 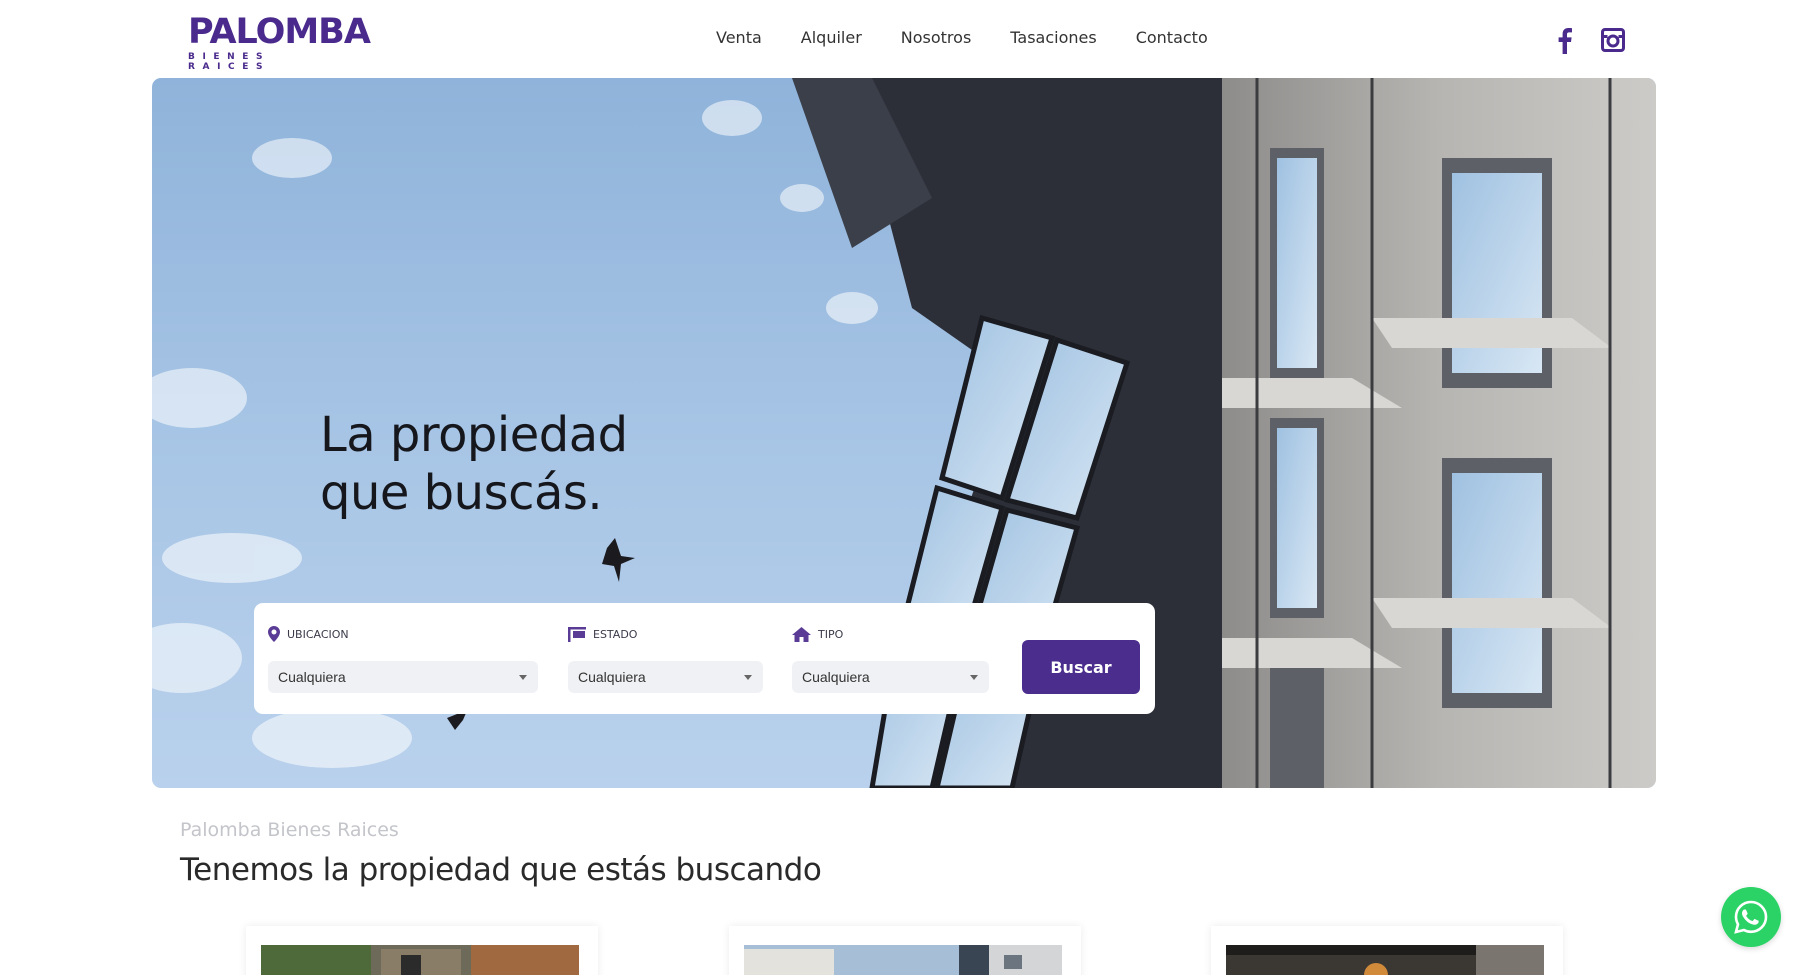 I want to click on status-select: Cualquiera, so click(x=665, y=677).